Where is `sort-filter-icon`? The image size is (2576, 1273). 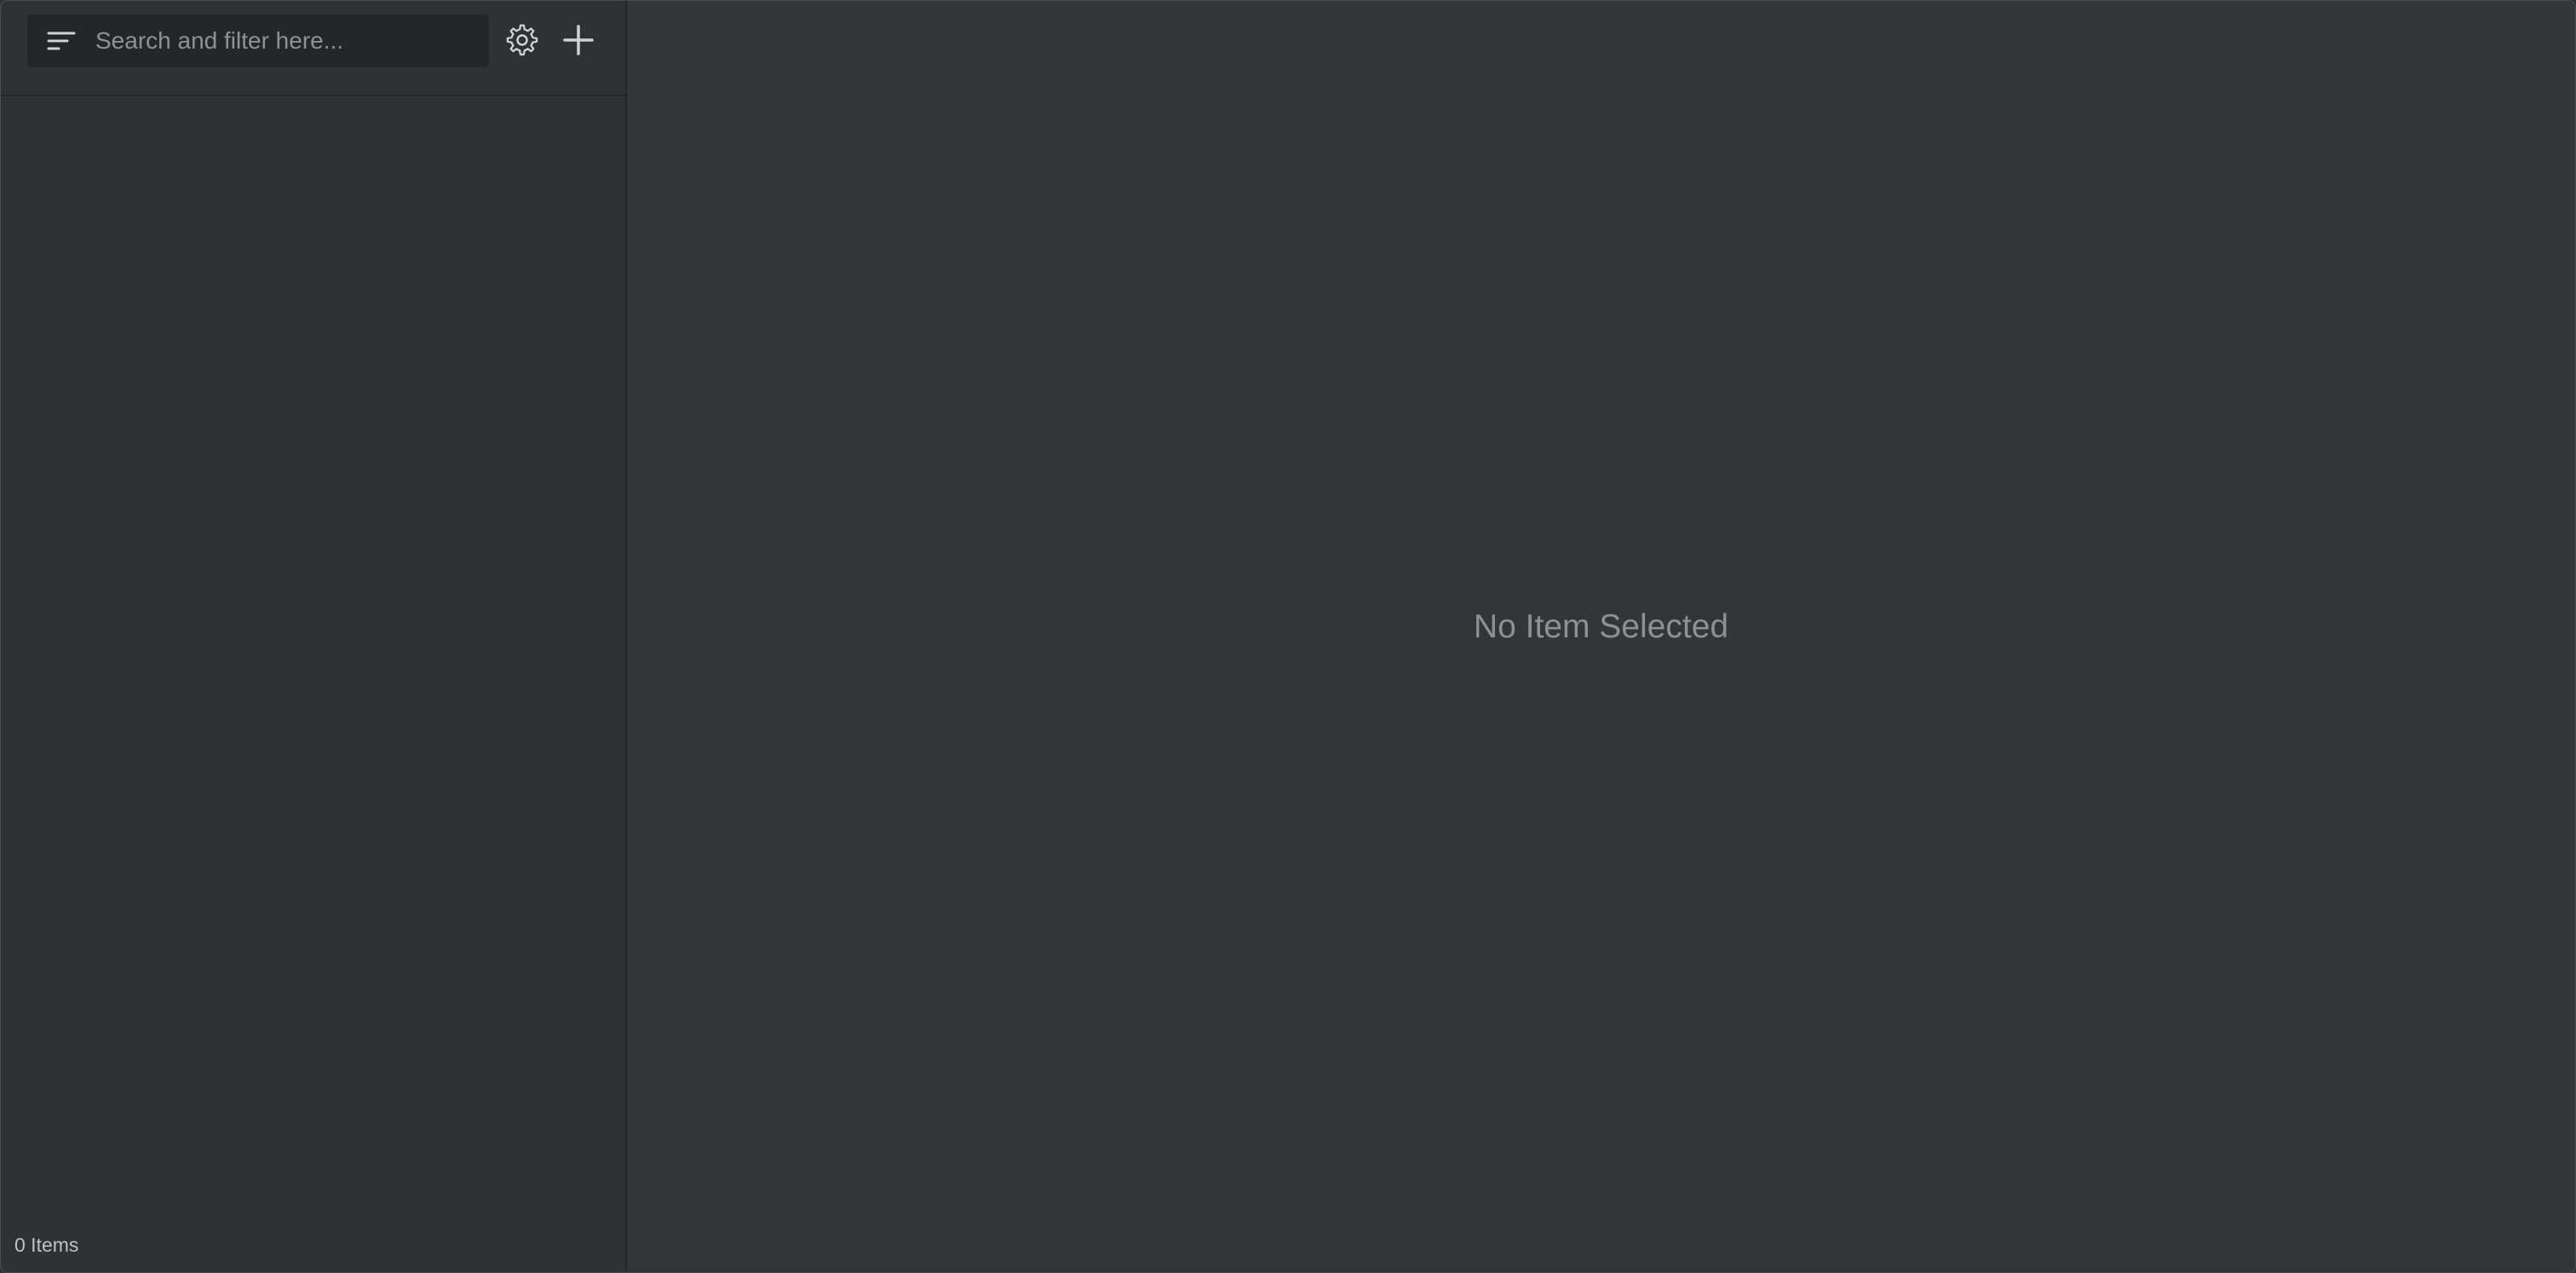
sort-filter-icon is located at coordinates (61, 41).